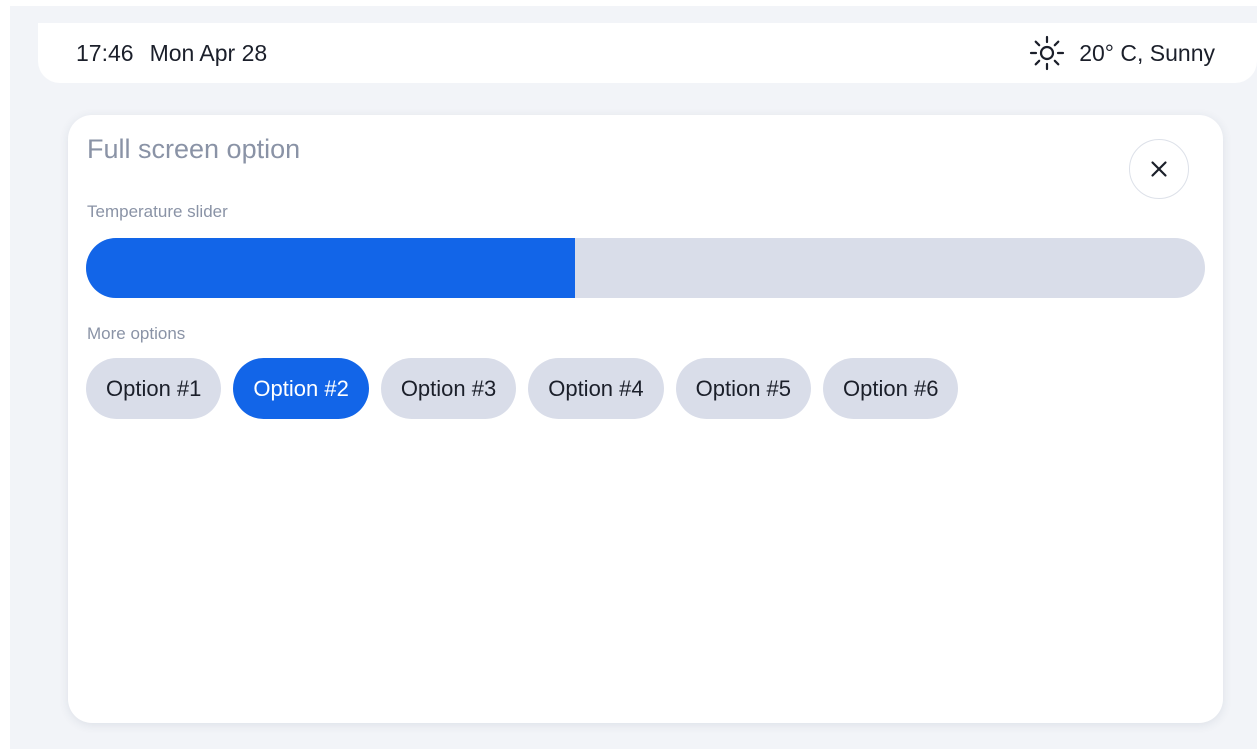 Image resolution: width=1257 pixels, height=755 pixels. Describe the element at coordinates (105, 52) in the screenshot. I see `clock-time: 17:46` at that location.